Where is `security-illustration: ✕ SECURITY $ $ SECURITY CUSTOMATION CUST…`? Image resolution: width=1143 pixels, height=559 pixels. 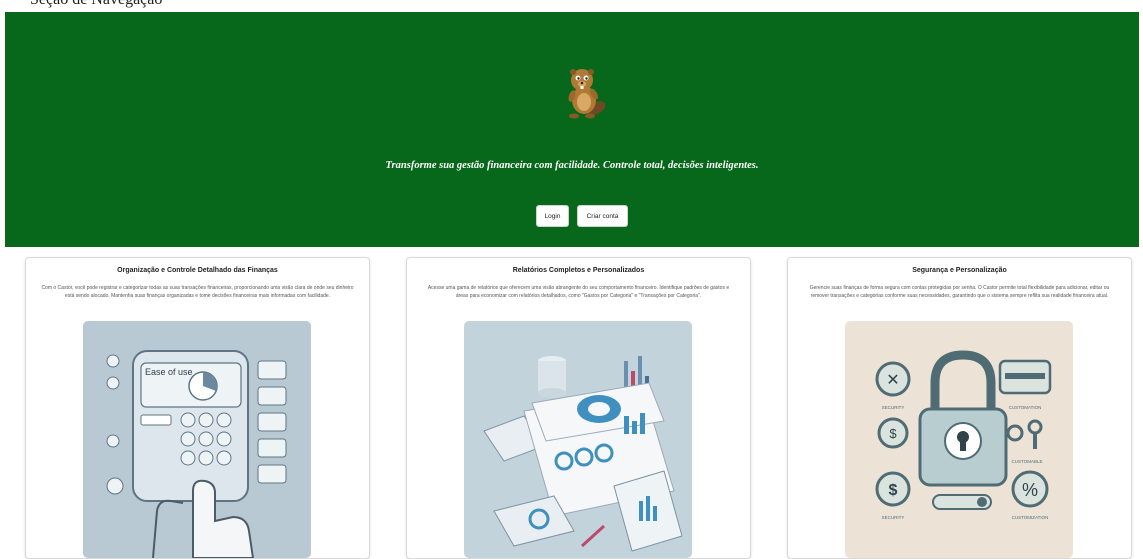
security-illustration: ✕ SECURITY $ $ SECURITY CUSTOMATION CUST… is located at coordinates (959, 439).